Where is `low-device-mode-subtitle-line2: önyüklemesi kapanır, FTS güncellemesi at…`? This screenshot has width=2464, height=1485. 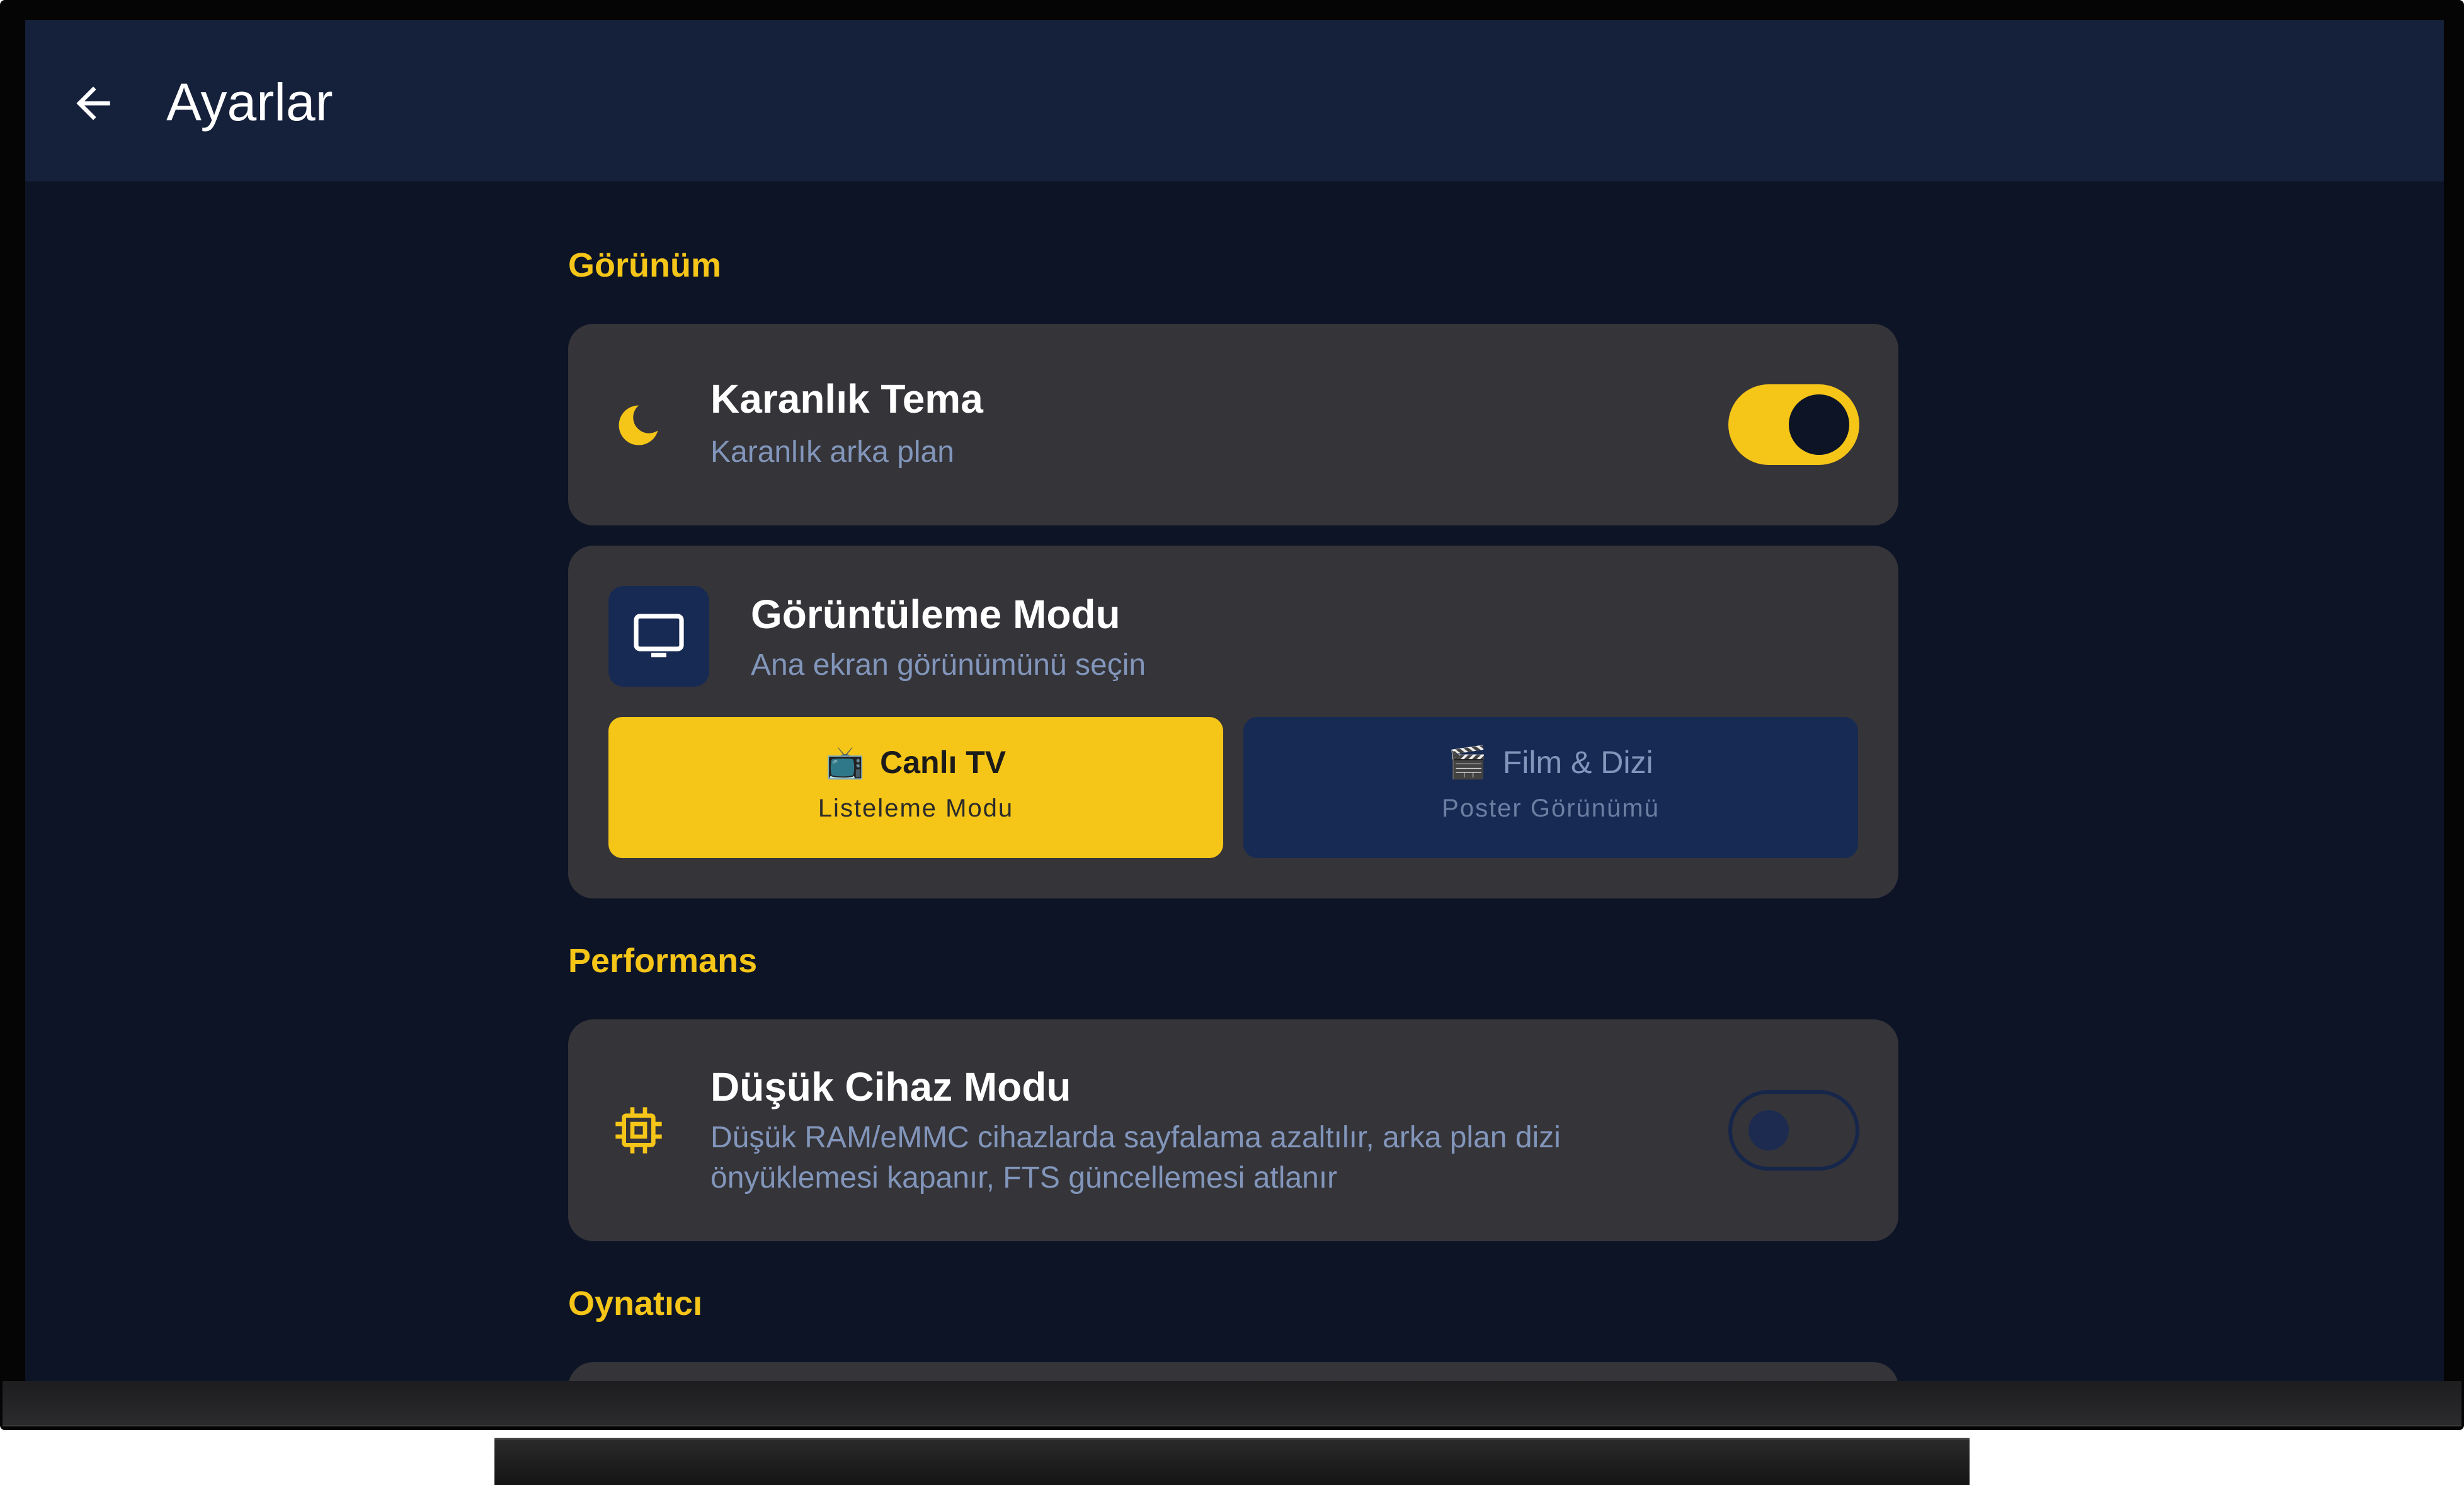
low-device-mode-subtitle-line2: önyüklemesi kapanır, FTS güncellemesi at… is located at coordinates (1024, 1178).